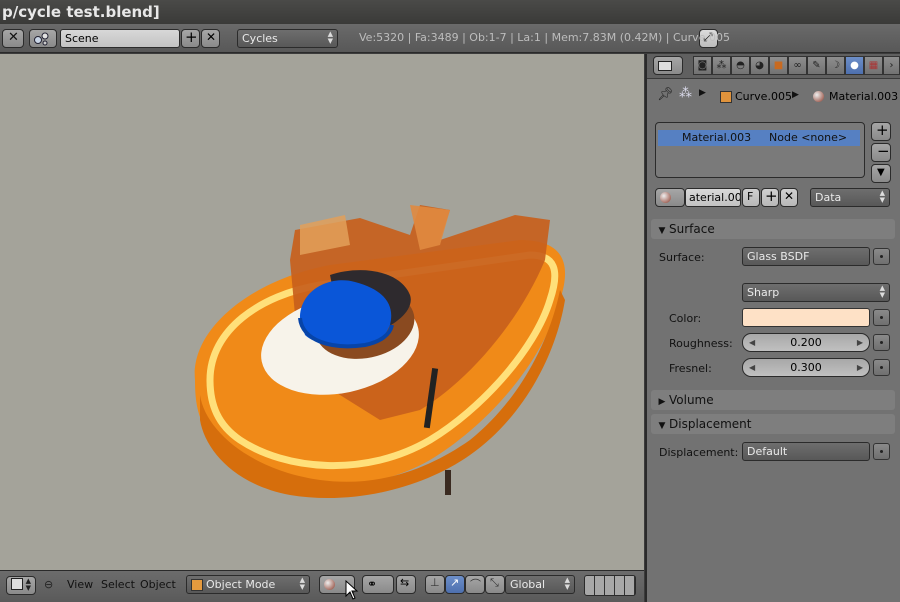  Describe the element at coordinates (329, 584) in the screenshot. I see `shading-sphere-icon` at that location.